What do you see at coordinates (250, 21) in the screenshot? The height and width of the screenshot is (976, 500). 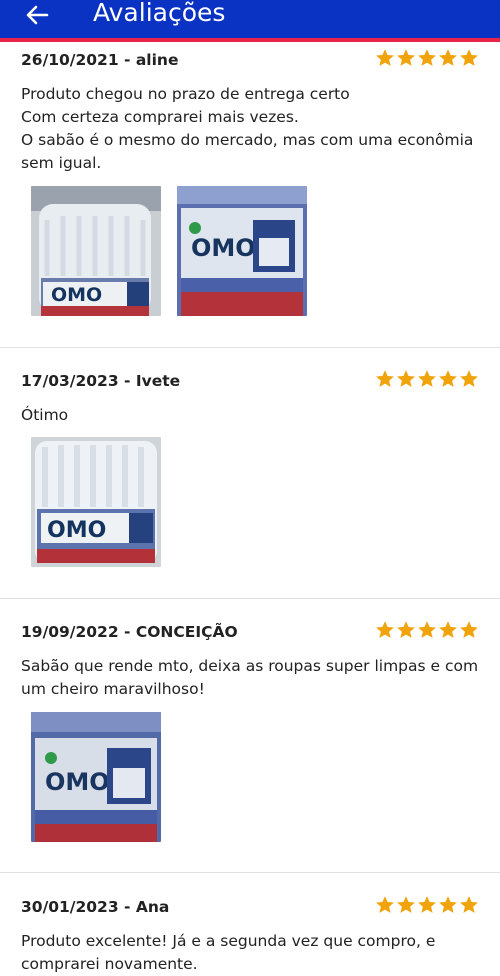 I see `app-bar: Avaliações` at bounding box center [250, 21].